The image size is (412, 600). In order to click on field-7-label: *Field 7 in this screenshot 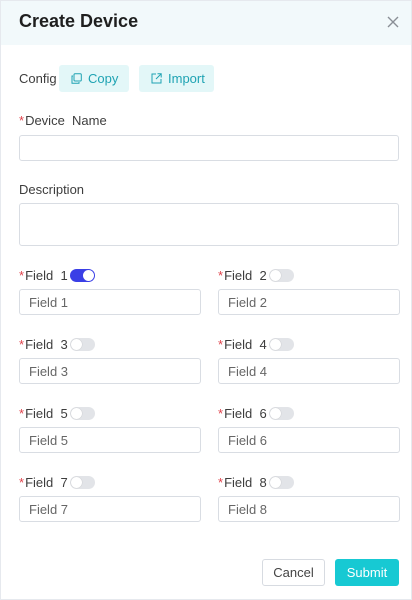, I will do `click(43, 482)`.